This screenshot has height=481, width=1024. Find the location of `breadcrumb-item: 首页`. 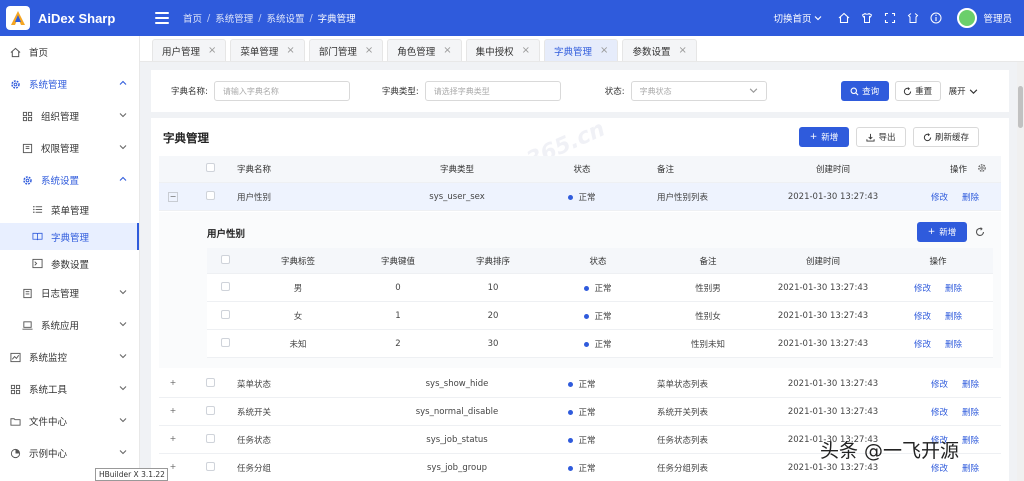

breadcrumb-item: 首页 is located at coordinates (192, 18).